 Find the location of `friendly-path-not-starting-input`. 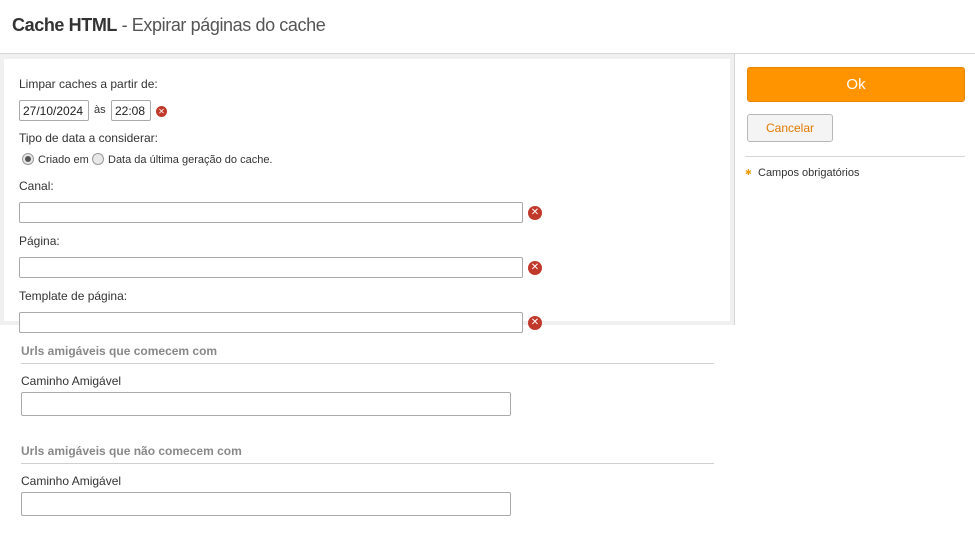

friendly-path-not-starting-input is located at coordinates (266, 504).